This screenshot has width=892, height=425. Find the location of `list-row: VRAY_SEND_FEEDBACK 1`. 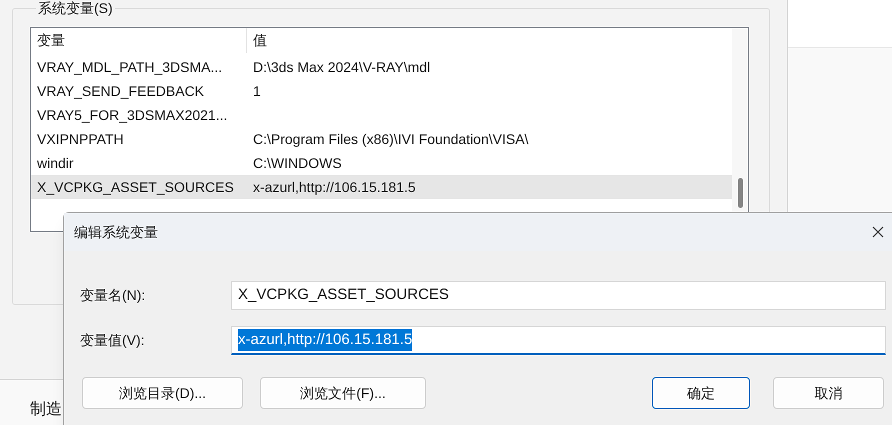

list-row: VRAY_SEND_FEEDBACK 1 is located at coordinates (381, 91).